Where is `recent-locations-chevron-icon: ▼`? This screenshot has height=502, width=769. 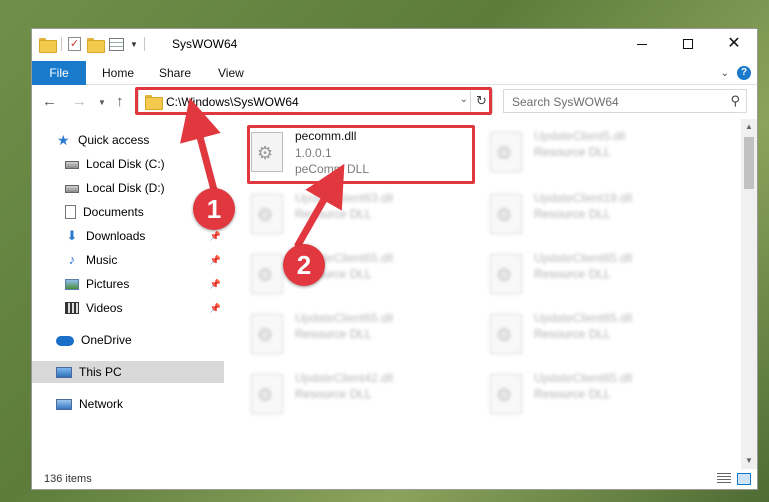 recent-locations-chevron-icon: ▼ is located at coordinates (102, 102).